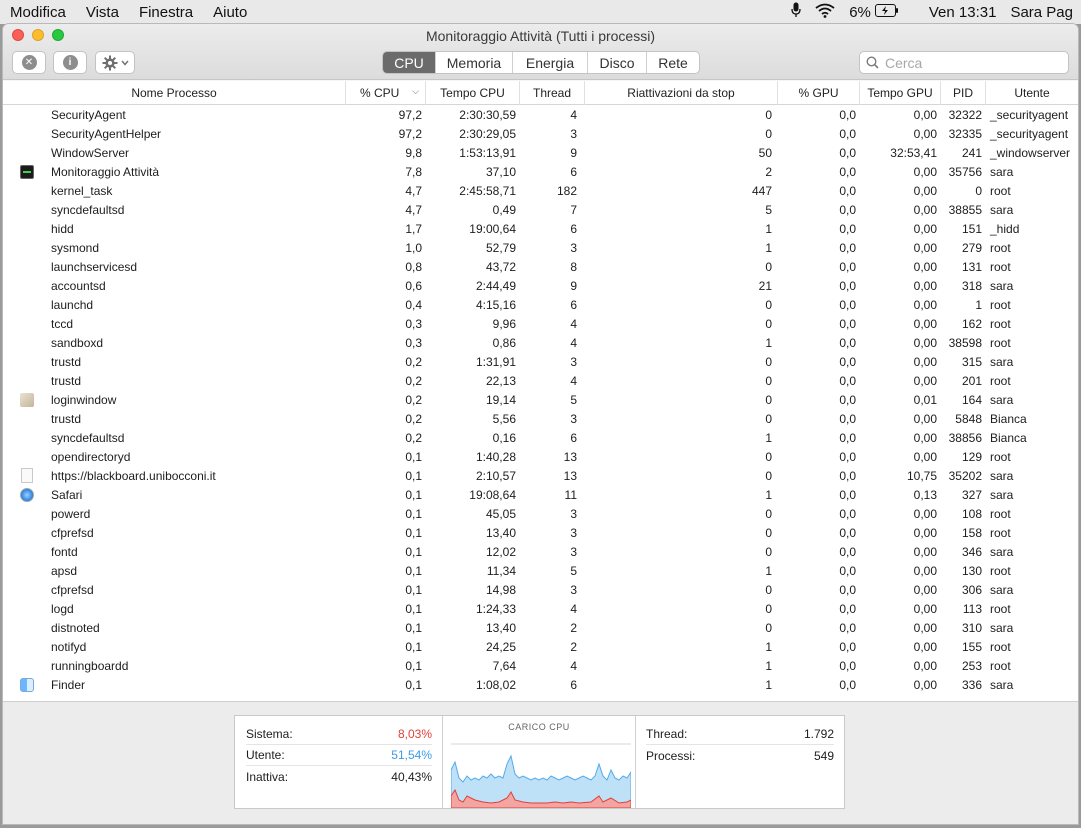 This screenshot has height=828, width=1081. What do you see at coordinates (109, 62) in the screenshot?
I see `gear-icon` at bounding box center [109, 62].